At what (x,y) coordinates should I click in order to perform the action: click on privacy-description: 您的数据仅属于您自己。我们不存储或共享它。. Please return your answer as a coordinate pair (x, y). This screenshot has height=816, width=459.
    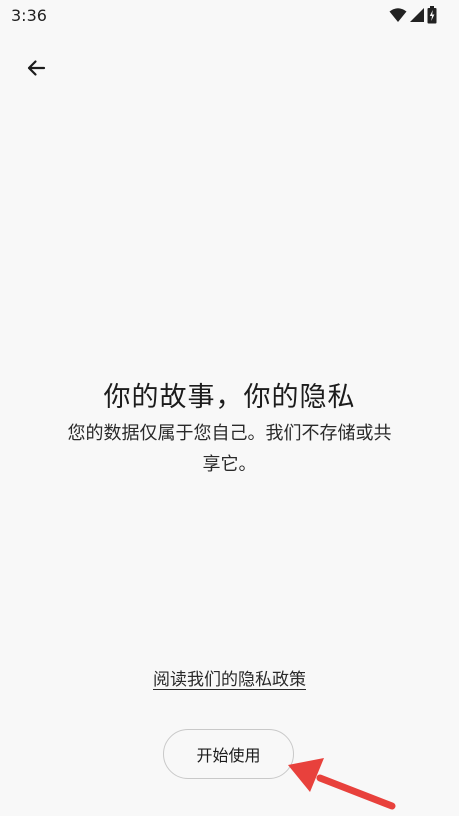
    Looking at the image, I should click on (229, 449).